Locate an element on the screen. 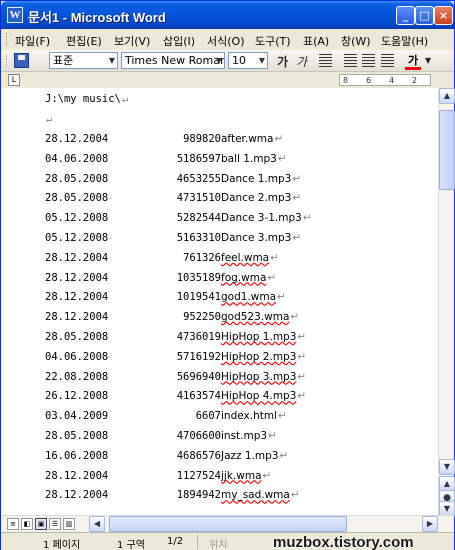  style-value: 표준 is located at coordinates (63, 60).